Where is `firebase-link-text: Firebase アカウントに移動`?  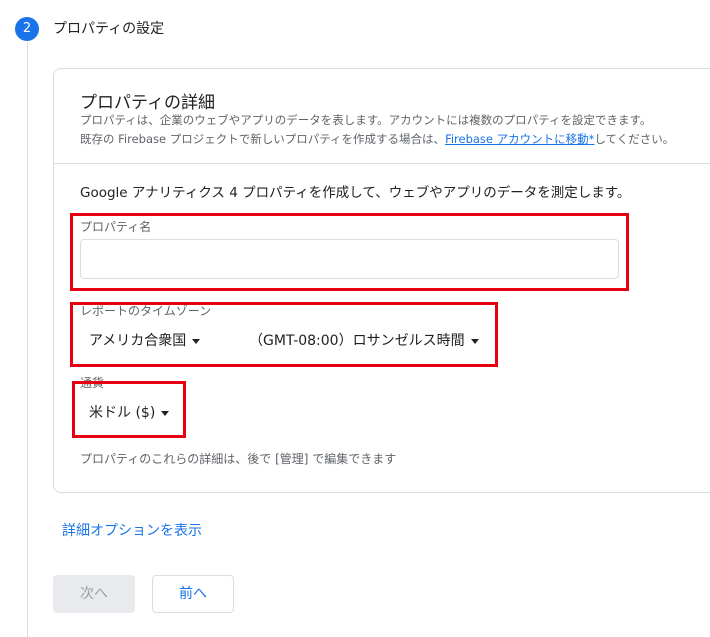 firebase-link-text: Firebase アカウントに移動 is located at coordinates (517, 139).